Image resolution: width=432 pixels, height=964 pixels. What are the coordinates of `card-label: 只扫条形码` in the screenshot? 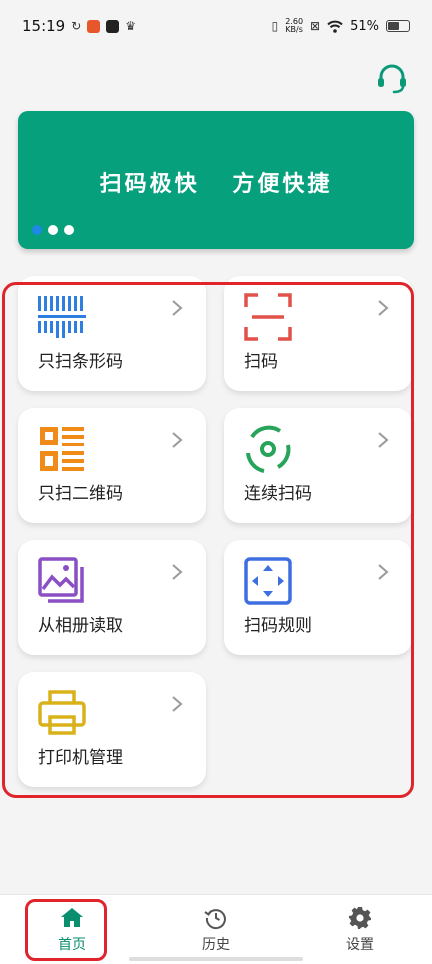 It's located at (80, 362).